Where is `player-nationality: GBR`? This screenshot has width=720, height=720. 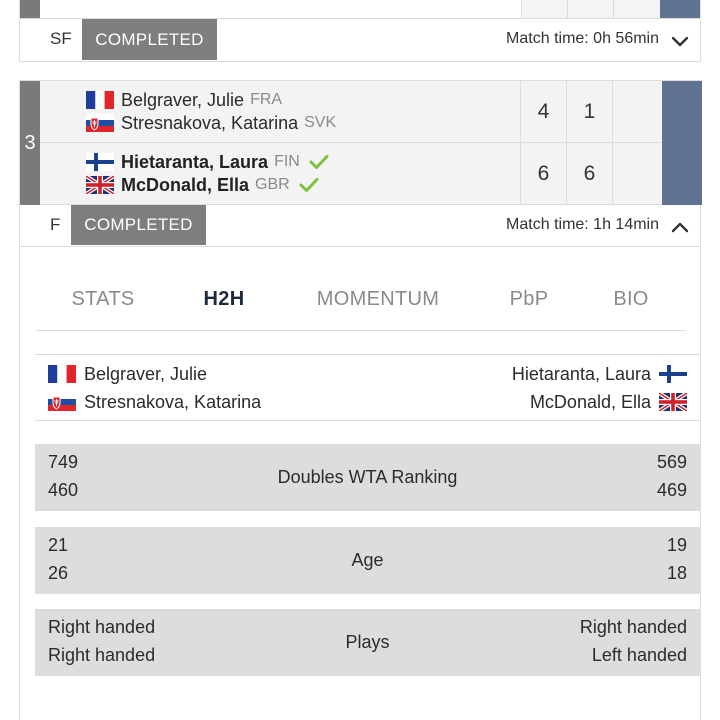
player-nationality: GBR is located at coordinates (272, 184).